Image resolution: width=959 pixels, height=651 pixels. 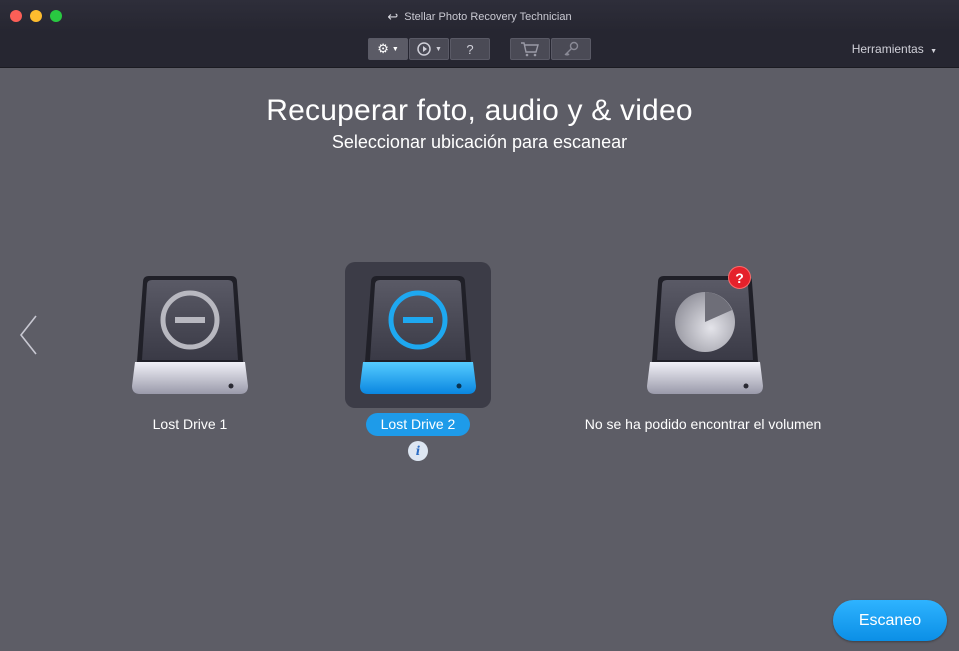 I want to click on resume-recovery-button: ▼, so click(x=429, y=49).